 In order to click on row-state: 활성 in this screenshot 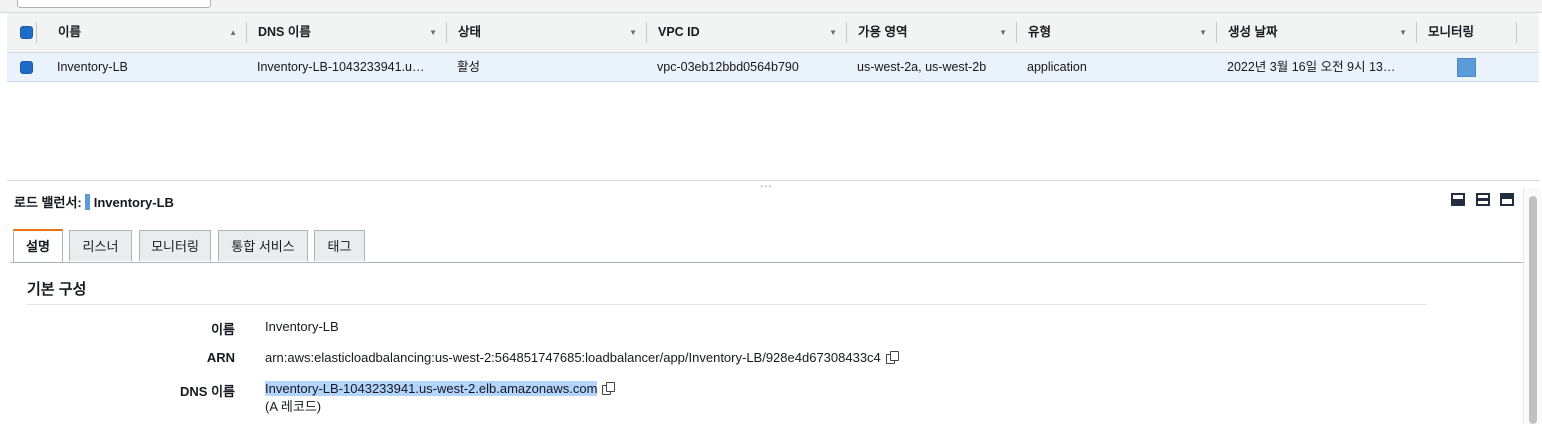, I will do `click(469, 67)`.